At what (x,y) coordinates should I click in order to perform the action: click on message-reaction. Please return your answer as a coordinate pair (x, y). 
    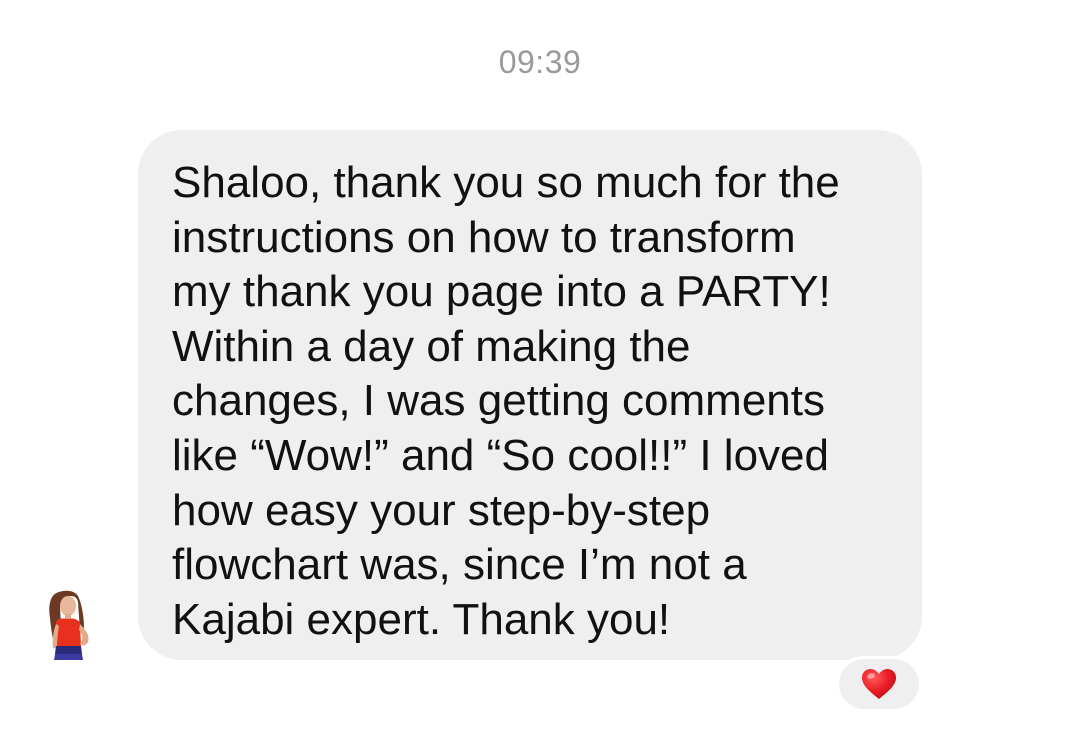
    Looking at the image, I should click on (879, 684).